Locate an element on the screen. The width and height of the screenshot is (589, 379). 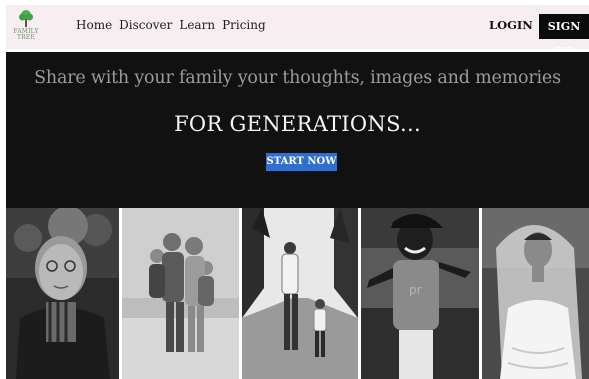
nav-links: Home Discover Learn Pricing is located at coordinates (171, 25).